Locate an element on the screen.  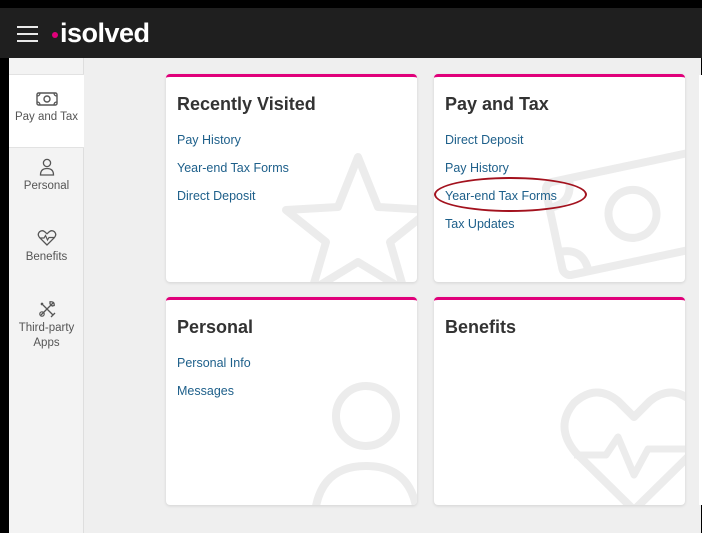
card-title: Benefits is located at coordinates (481, 327).